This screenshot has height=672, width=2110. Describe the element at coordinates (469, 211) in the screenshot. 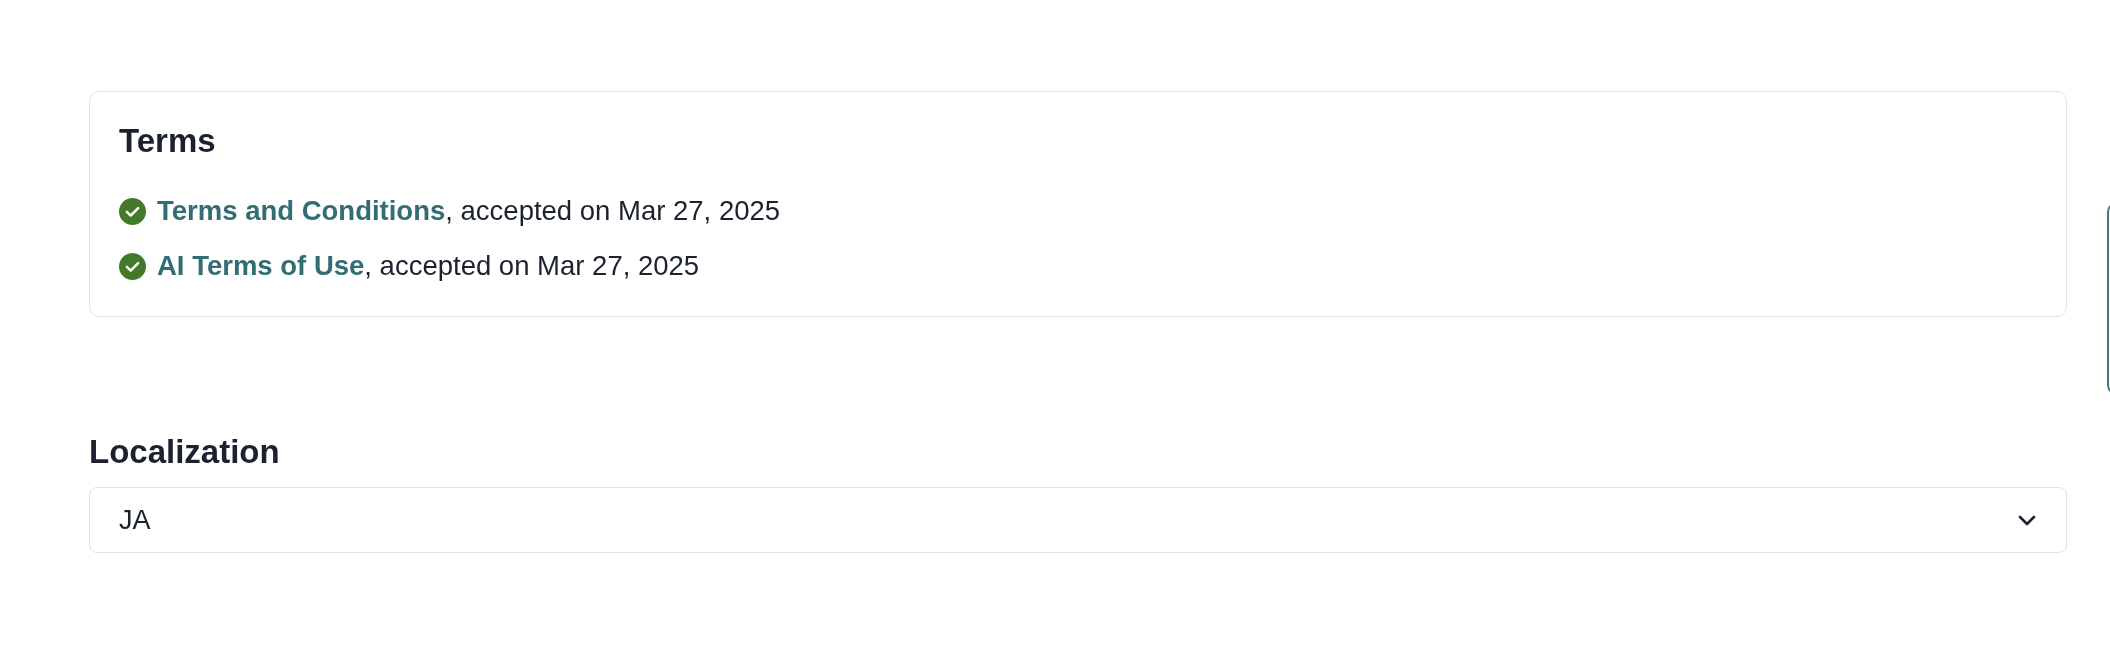

I see `acceptance-text: Terms and Conditions, accepted on Mar 27, 2025` at that location.